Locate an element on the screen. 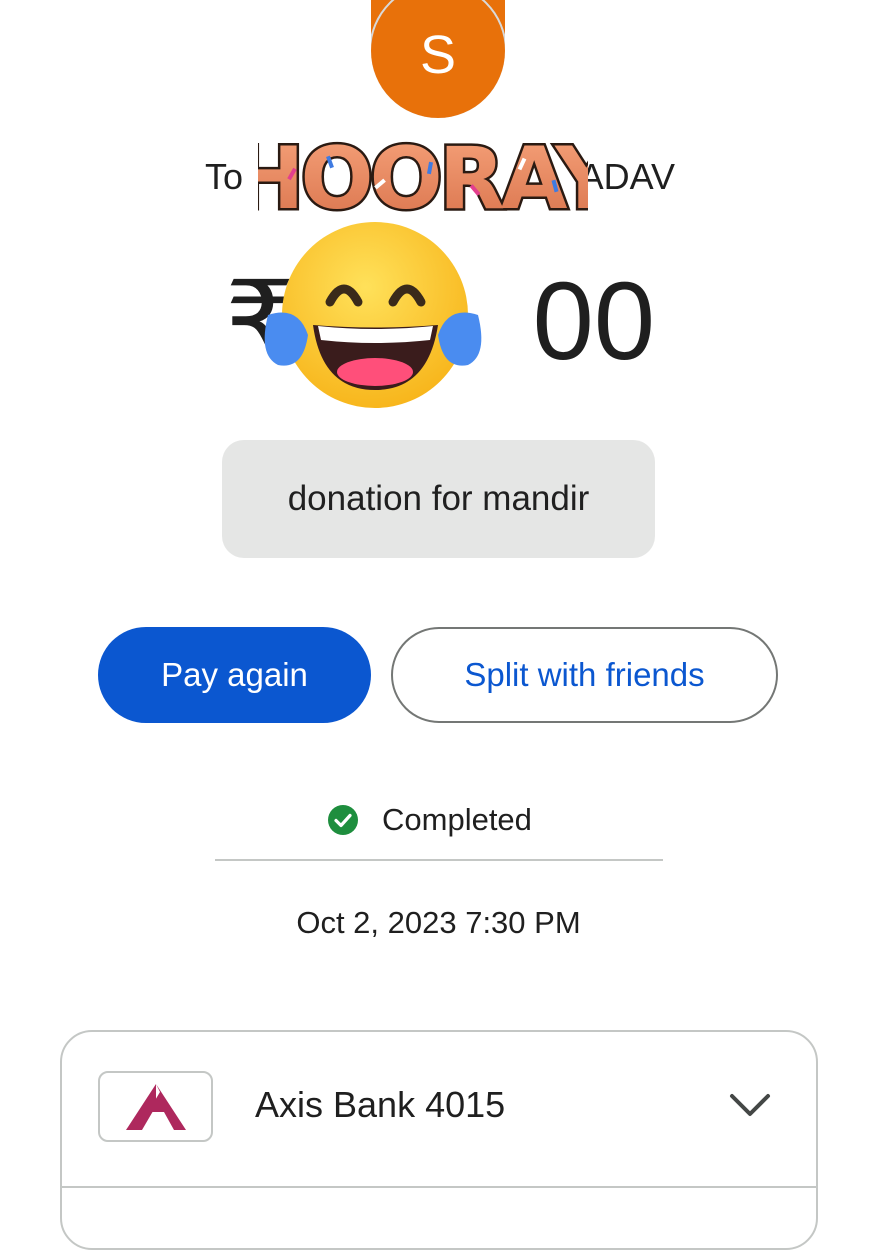 This screenshot has height=1250, width=877. hooray-sticker-text: HOORAY is located at coordinates (423, 178).